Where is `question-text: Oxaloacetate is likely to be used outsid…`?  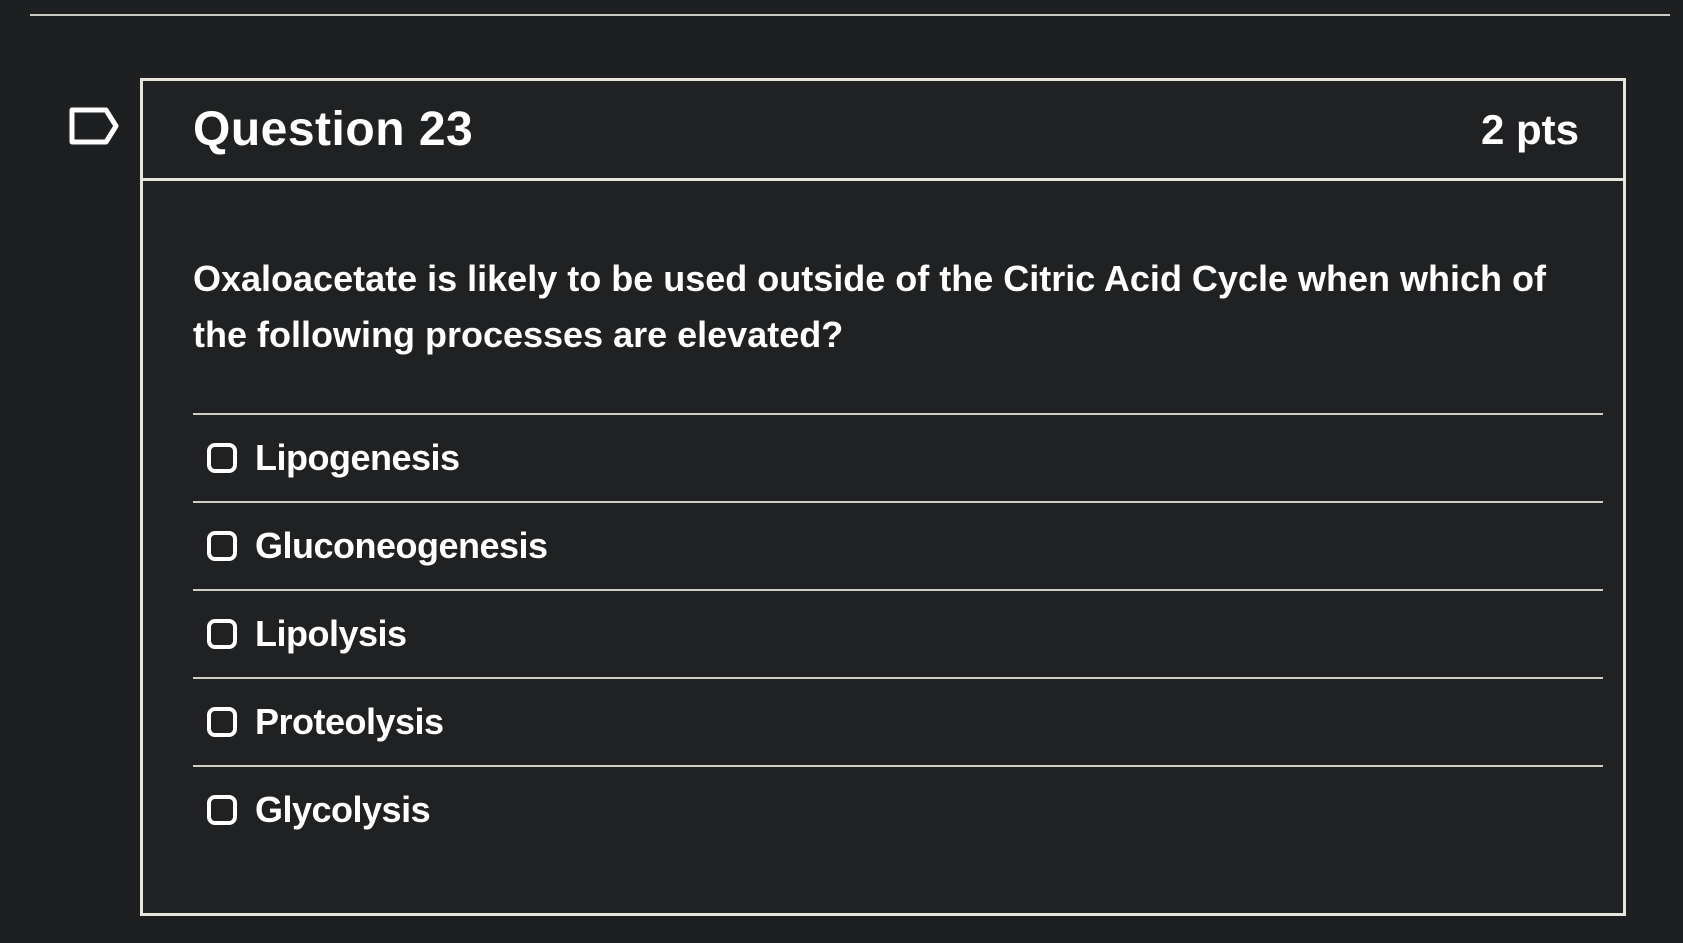 question-text: Oxaloacetate is likely to be used outsid… is located at coordinates (869, 306).